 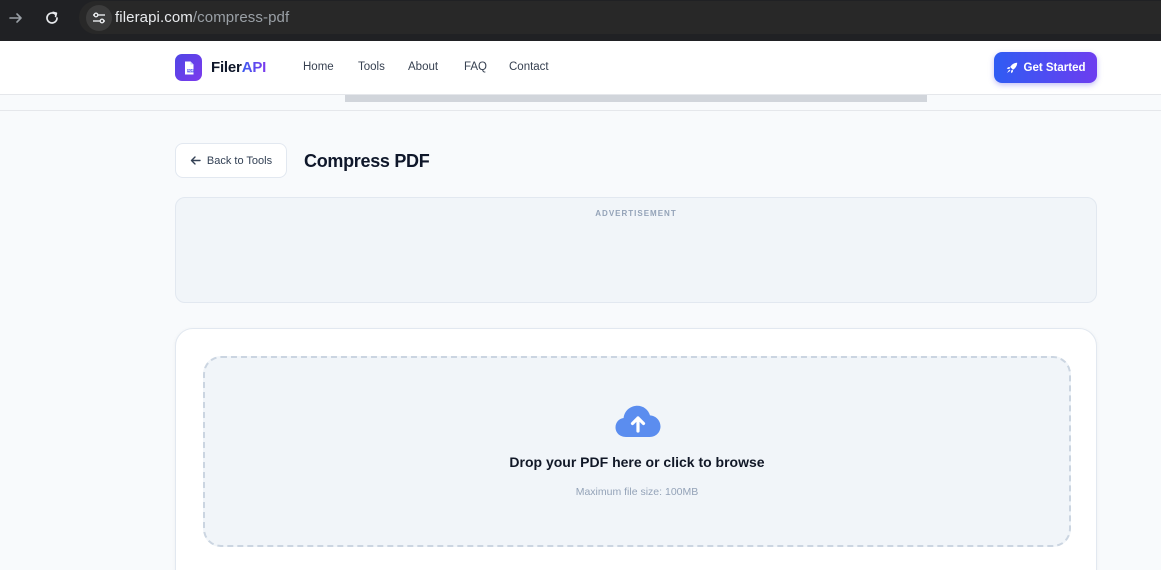 I want to click on dropzone-subtitle: Maximum file size: 100MB, so click(x=637, y=492).